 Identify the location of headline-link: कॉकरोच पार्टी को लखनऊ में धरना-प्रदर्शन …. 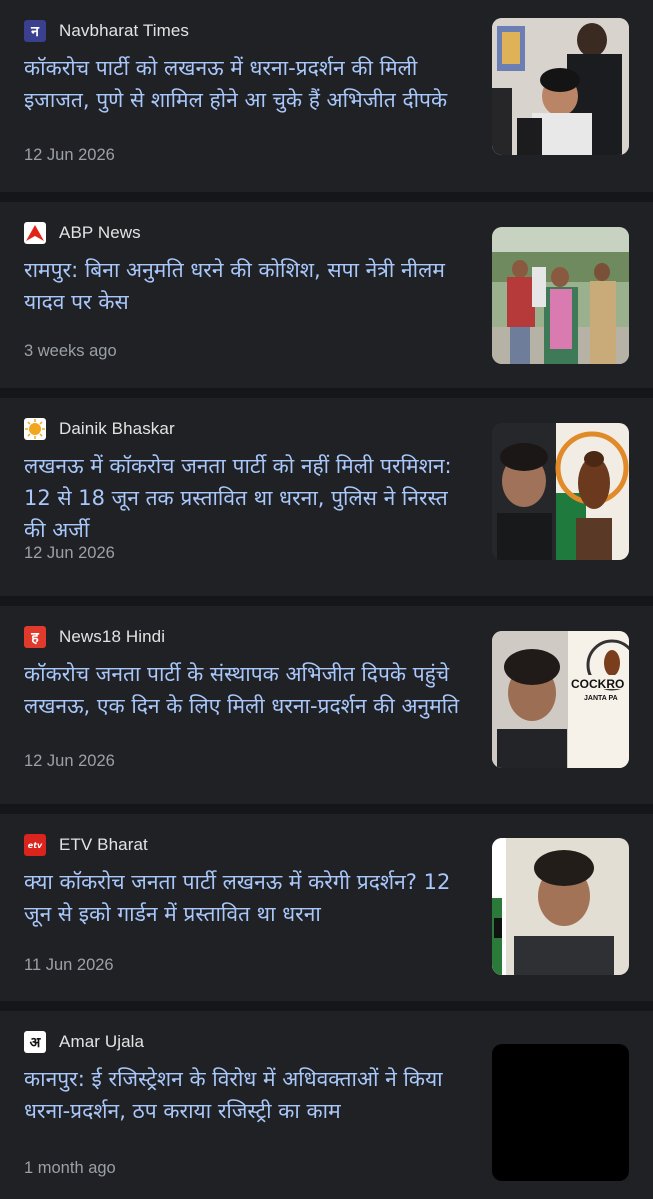
(246, 84).